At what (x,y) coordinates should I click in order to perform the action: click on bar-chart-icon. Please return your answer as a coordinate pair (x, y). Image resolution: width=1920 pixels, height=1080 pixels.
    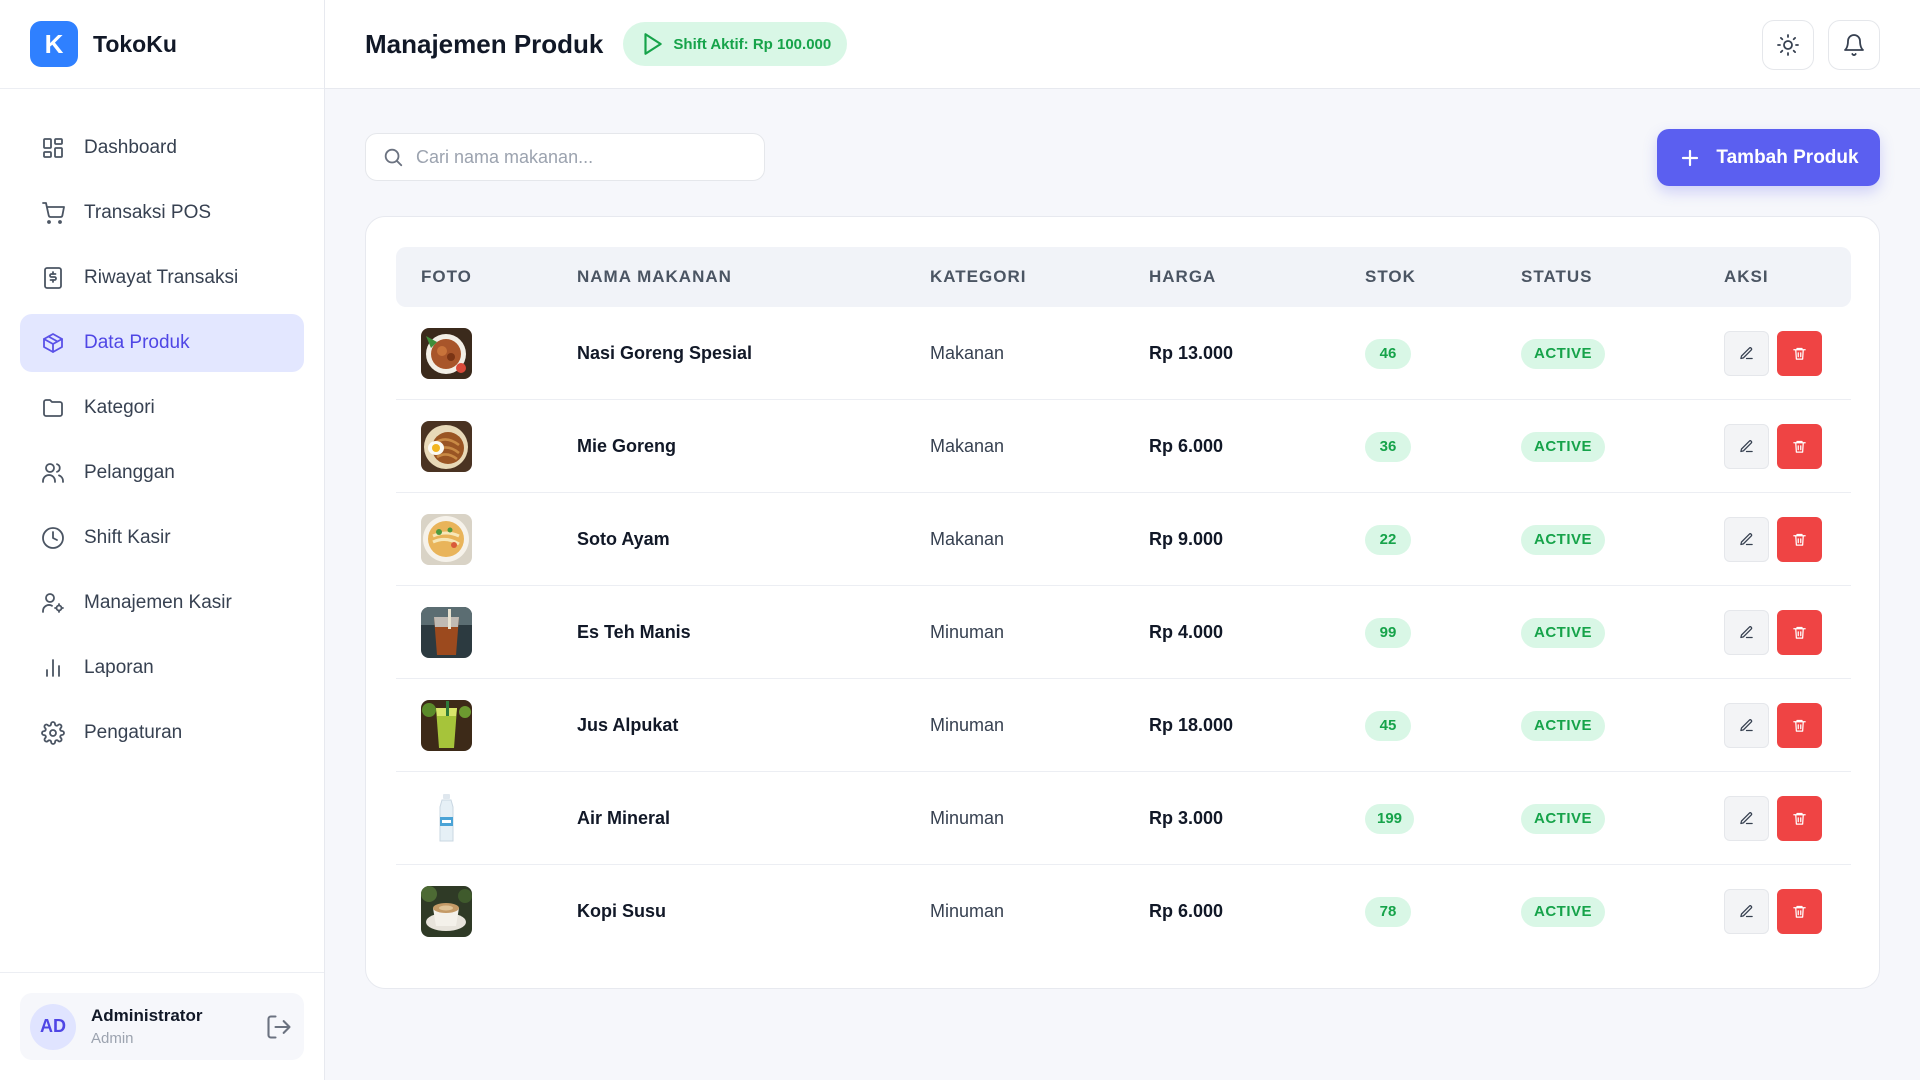
    Looking at the image, I should click on (53, 668).